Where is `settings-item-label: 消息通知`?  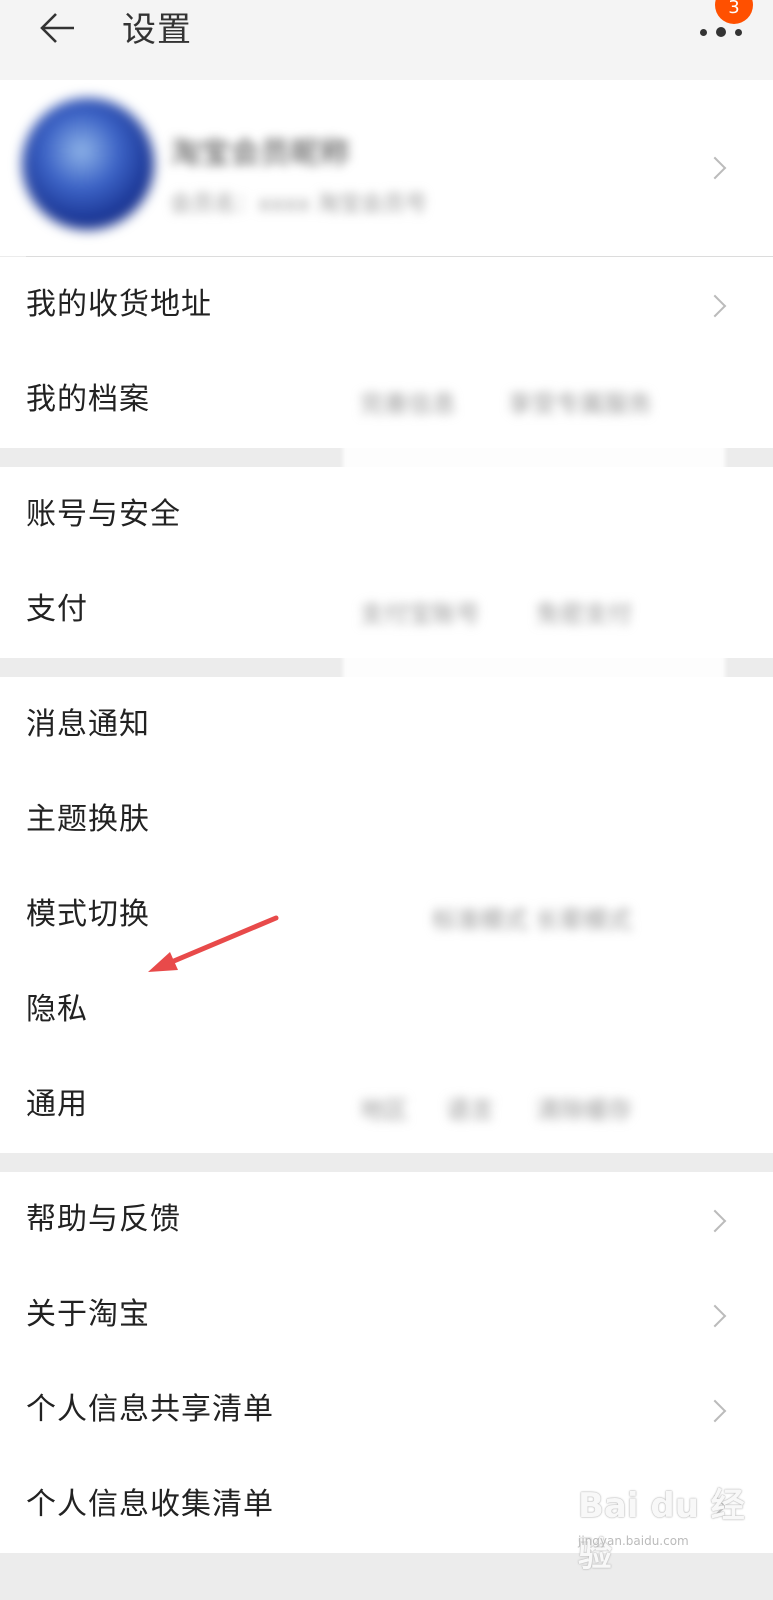
settings-item-label: 消息通知 is located at coordinates (88, 724).